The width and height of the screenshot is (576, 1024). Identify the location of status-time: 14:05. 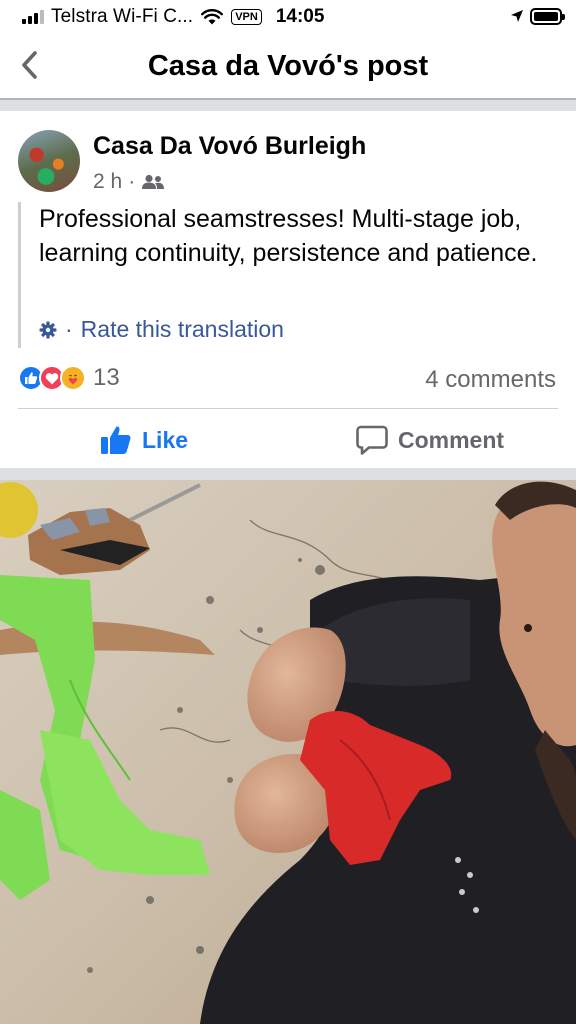
(300, 16).